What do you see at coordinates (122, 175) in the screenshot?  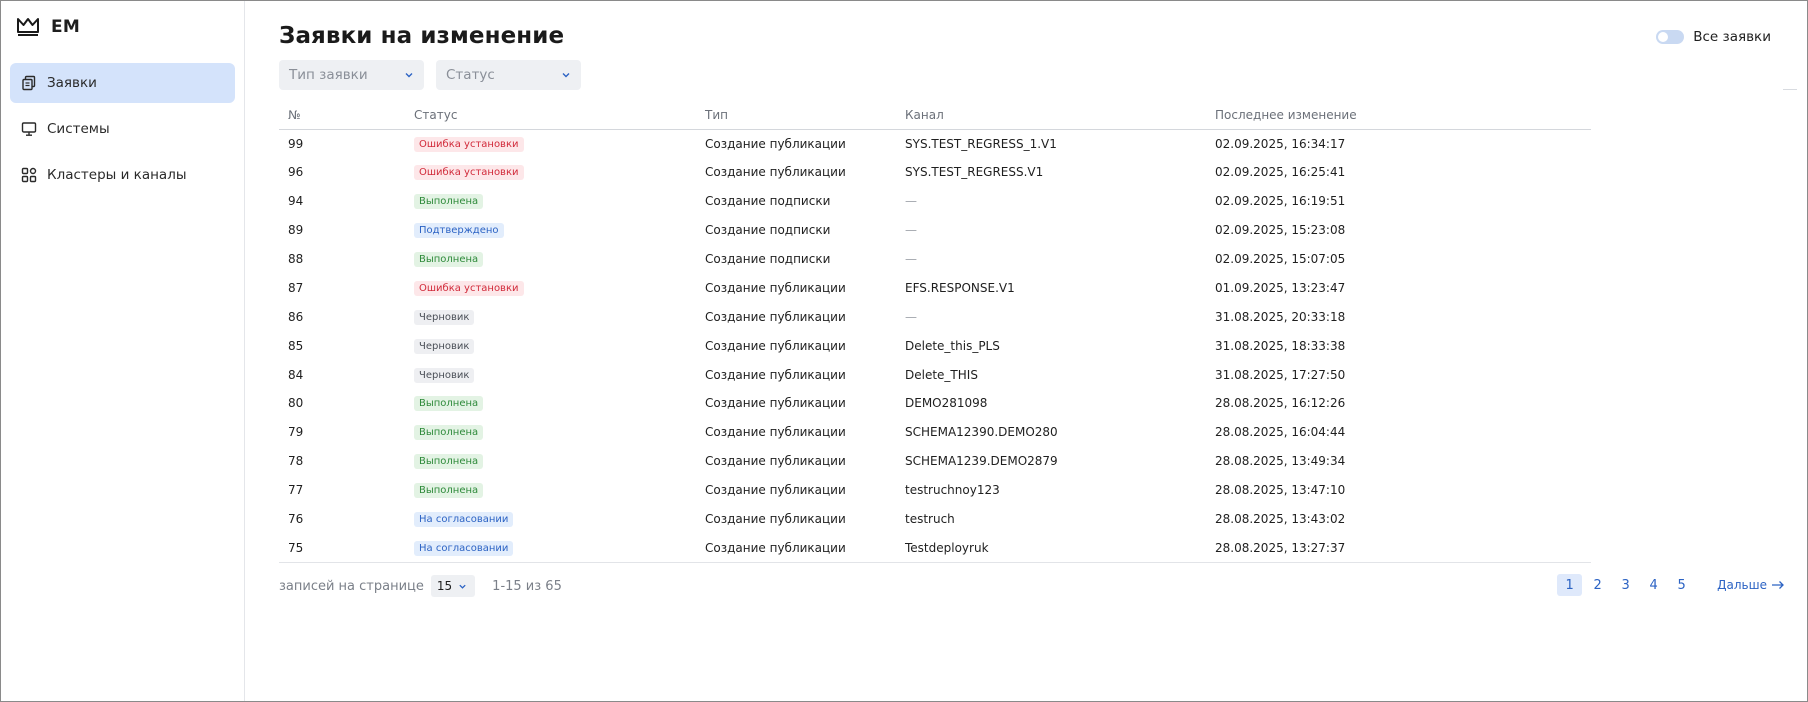 I see `sidebar-item-clusters: Кластеры и каналы` at bounding box center [122, 175].